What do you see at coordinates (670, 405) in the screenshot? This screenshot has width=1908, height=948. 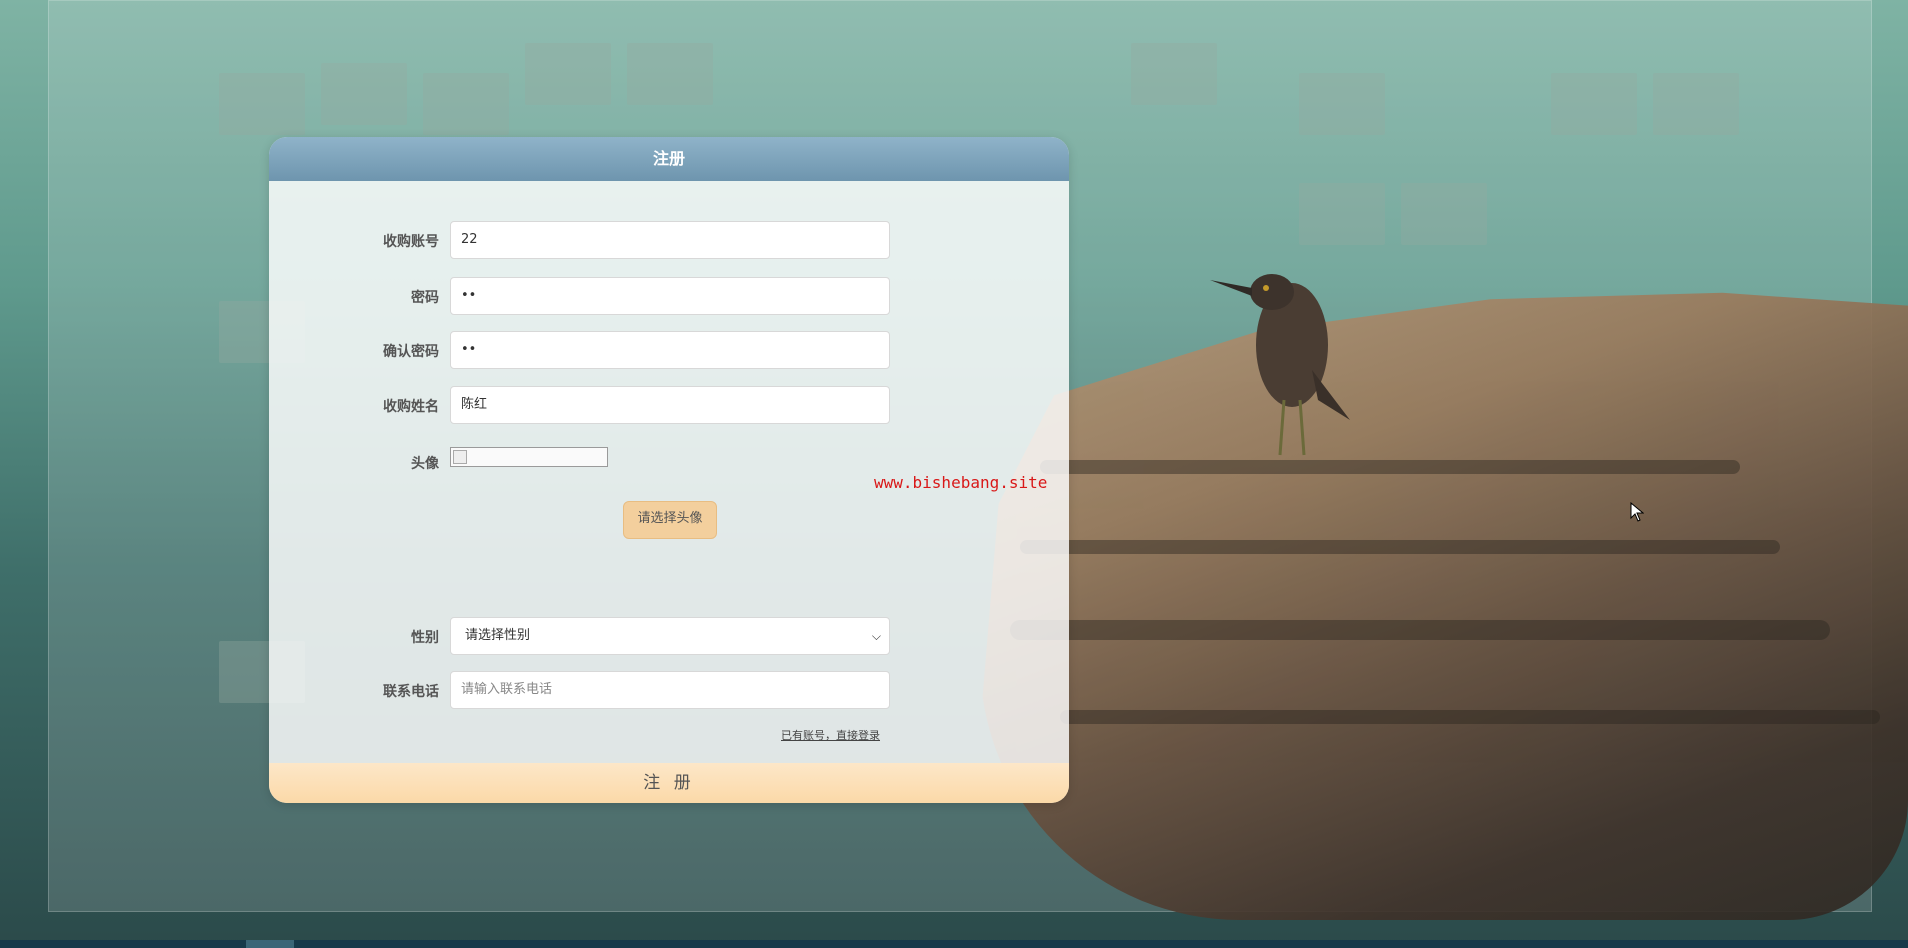 I see `name-input: 陈红` at bounding box center [670, 405].